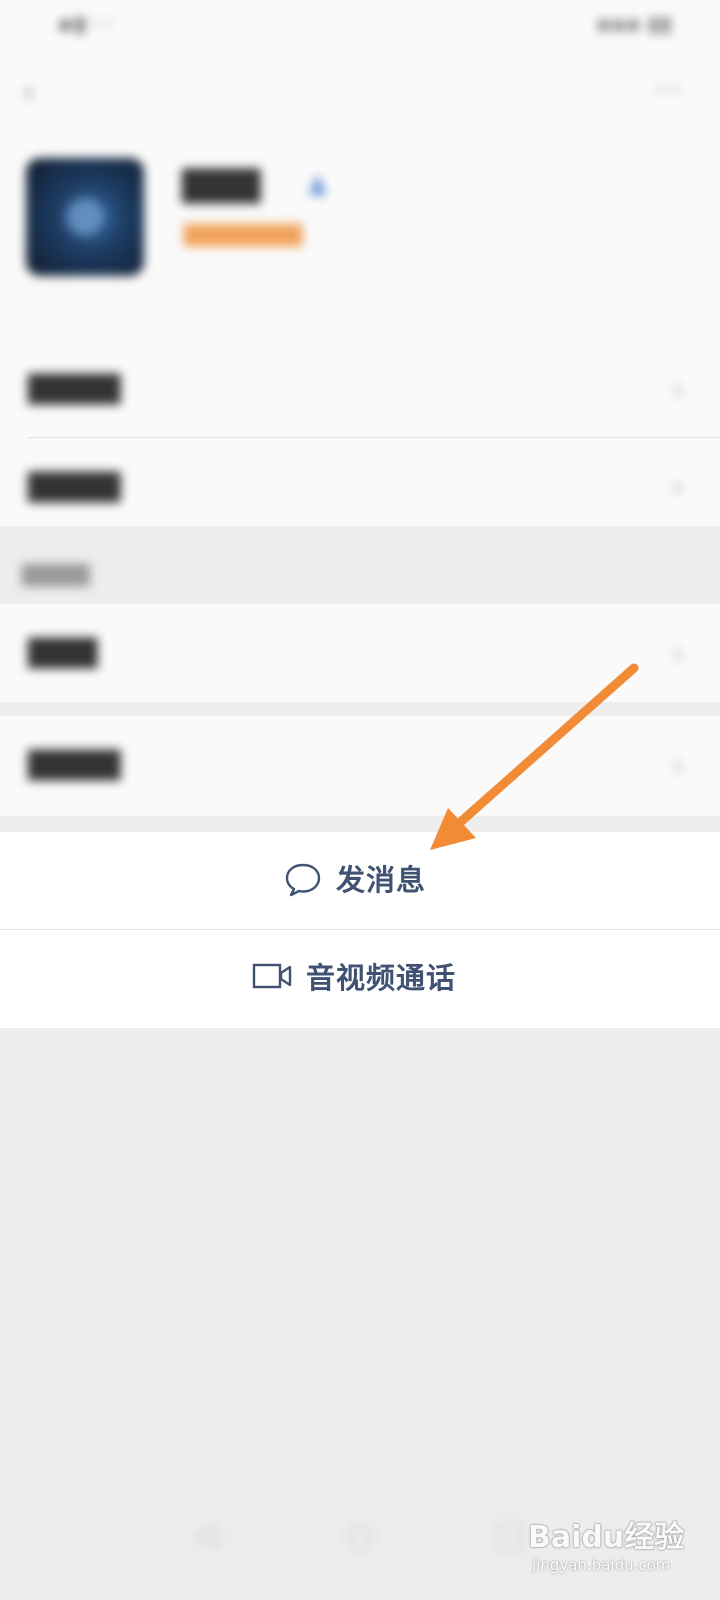  I want to click on settings-row-2: ▇▇▇▇ ›, so click(360, 487).